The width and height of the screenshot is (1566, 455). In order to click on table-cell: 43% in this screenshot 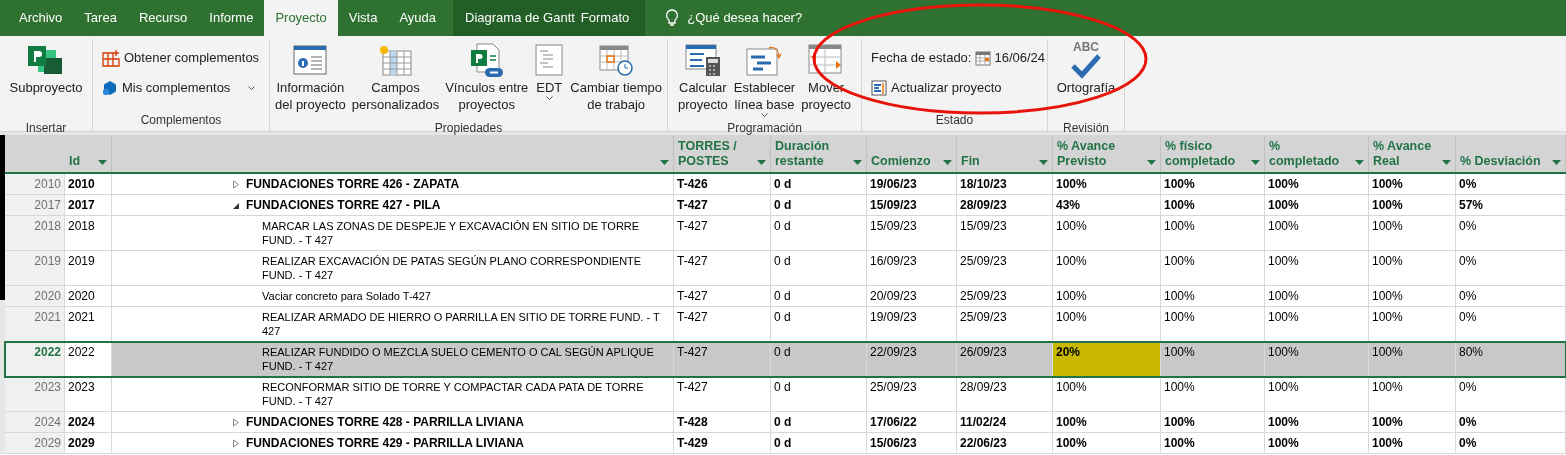, I will do `click(1107, 205)`.